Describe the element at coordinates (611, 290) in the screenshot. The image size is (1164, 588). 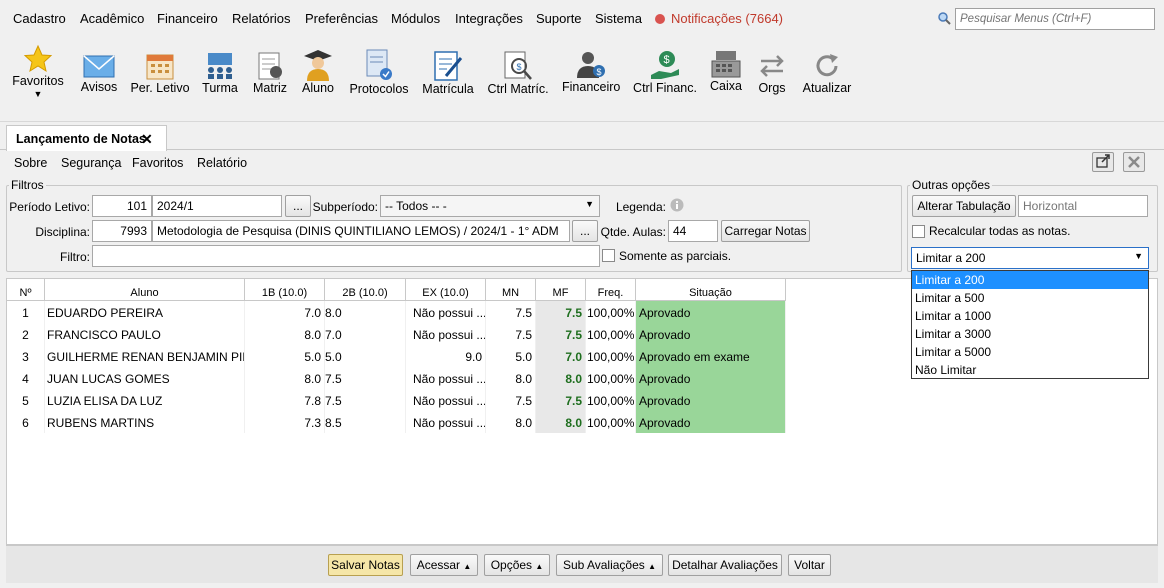
I see `col-header-freq: Freq.` at that location.